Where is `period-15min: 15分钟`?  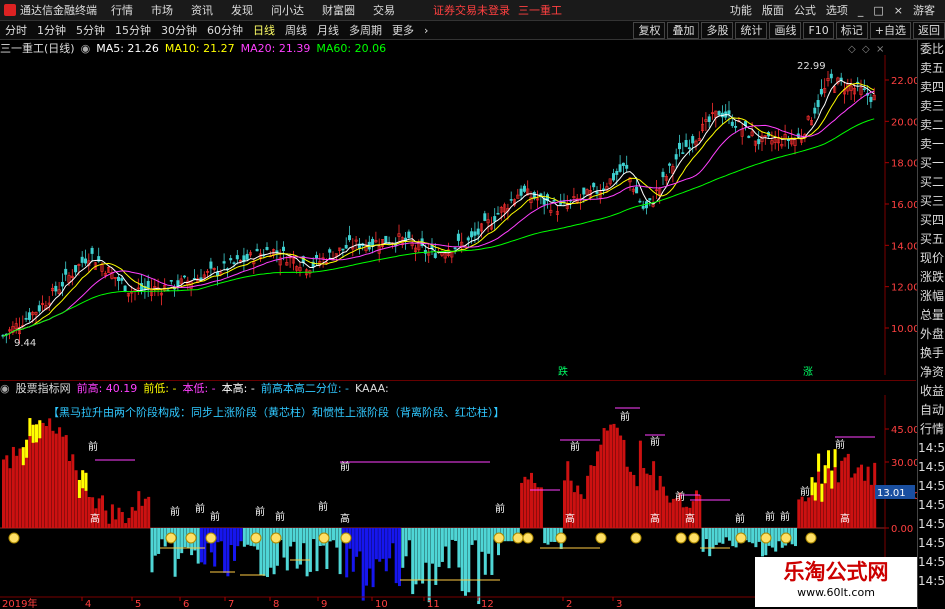
period-15min: 15分钟 is located at coordinates (133, 30).